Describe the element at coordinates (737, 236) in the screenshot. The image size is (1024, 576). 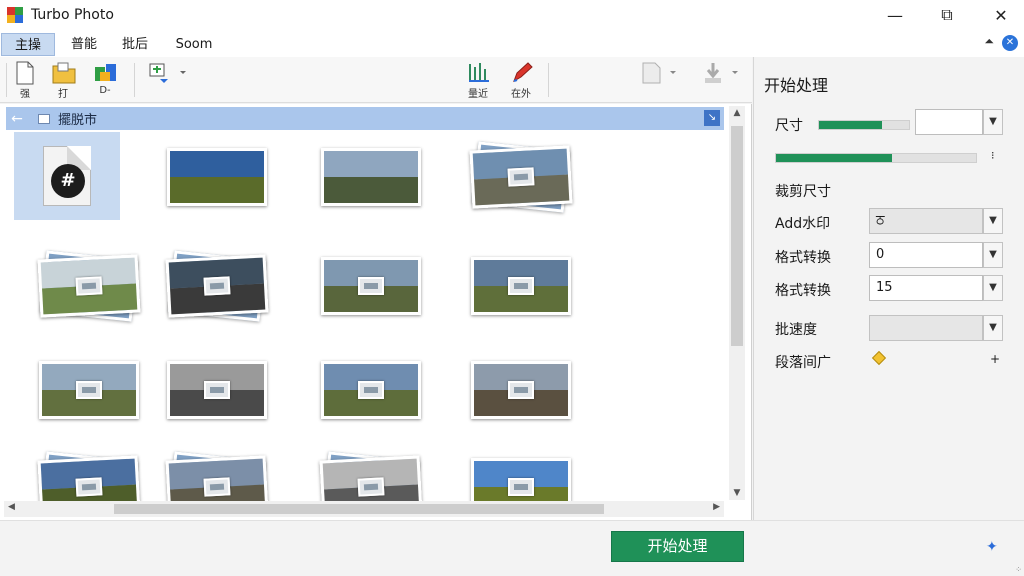
I see `vertical-scroll-thumb` at that location.